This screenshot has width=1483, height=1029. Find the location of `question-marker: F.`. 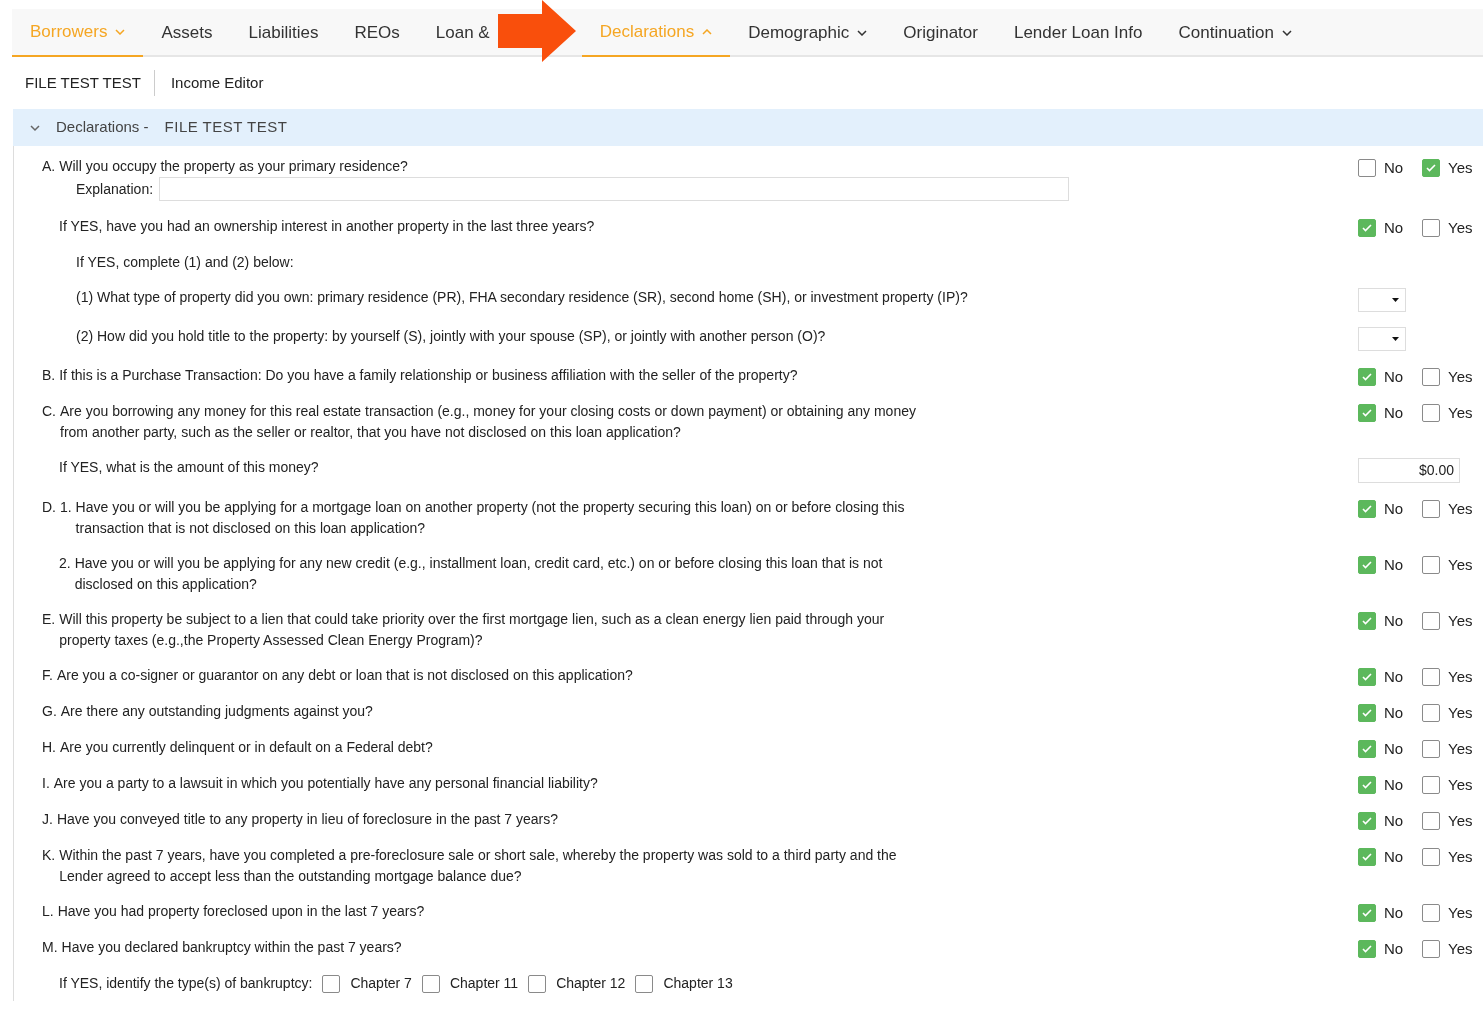

question-marker: F. is located at coordinates (47, 675).